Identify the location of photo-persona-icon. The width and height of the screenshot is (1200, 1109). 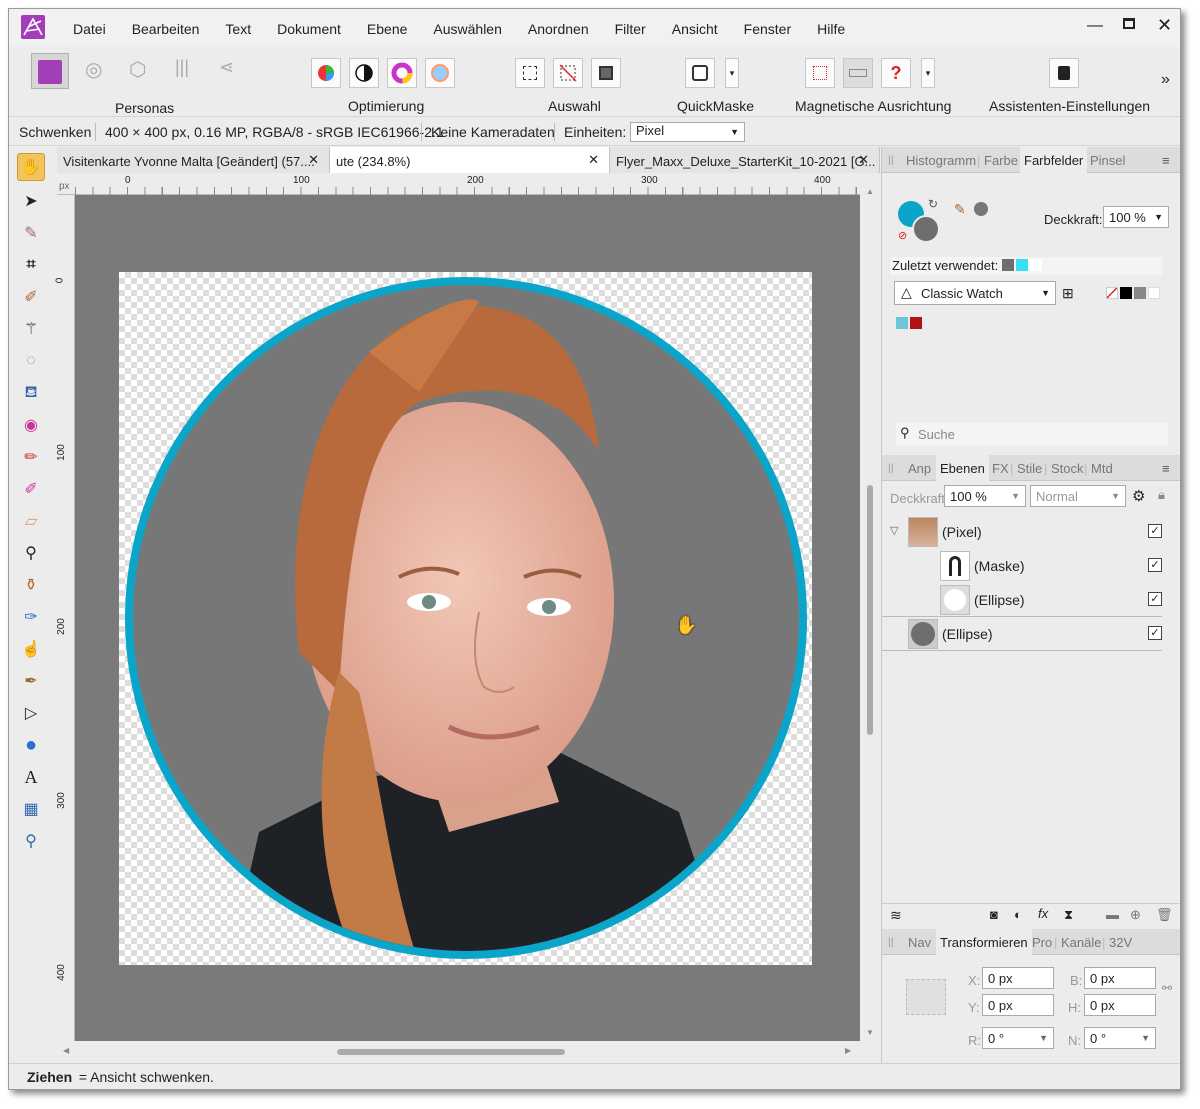
(50, 71).